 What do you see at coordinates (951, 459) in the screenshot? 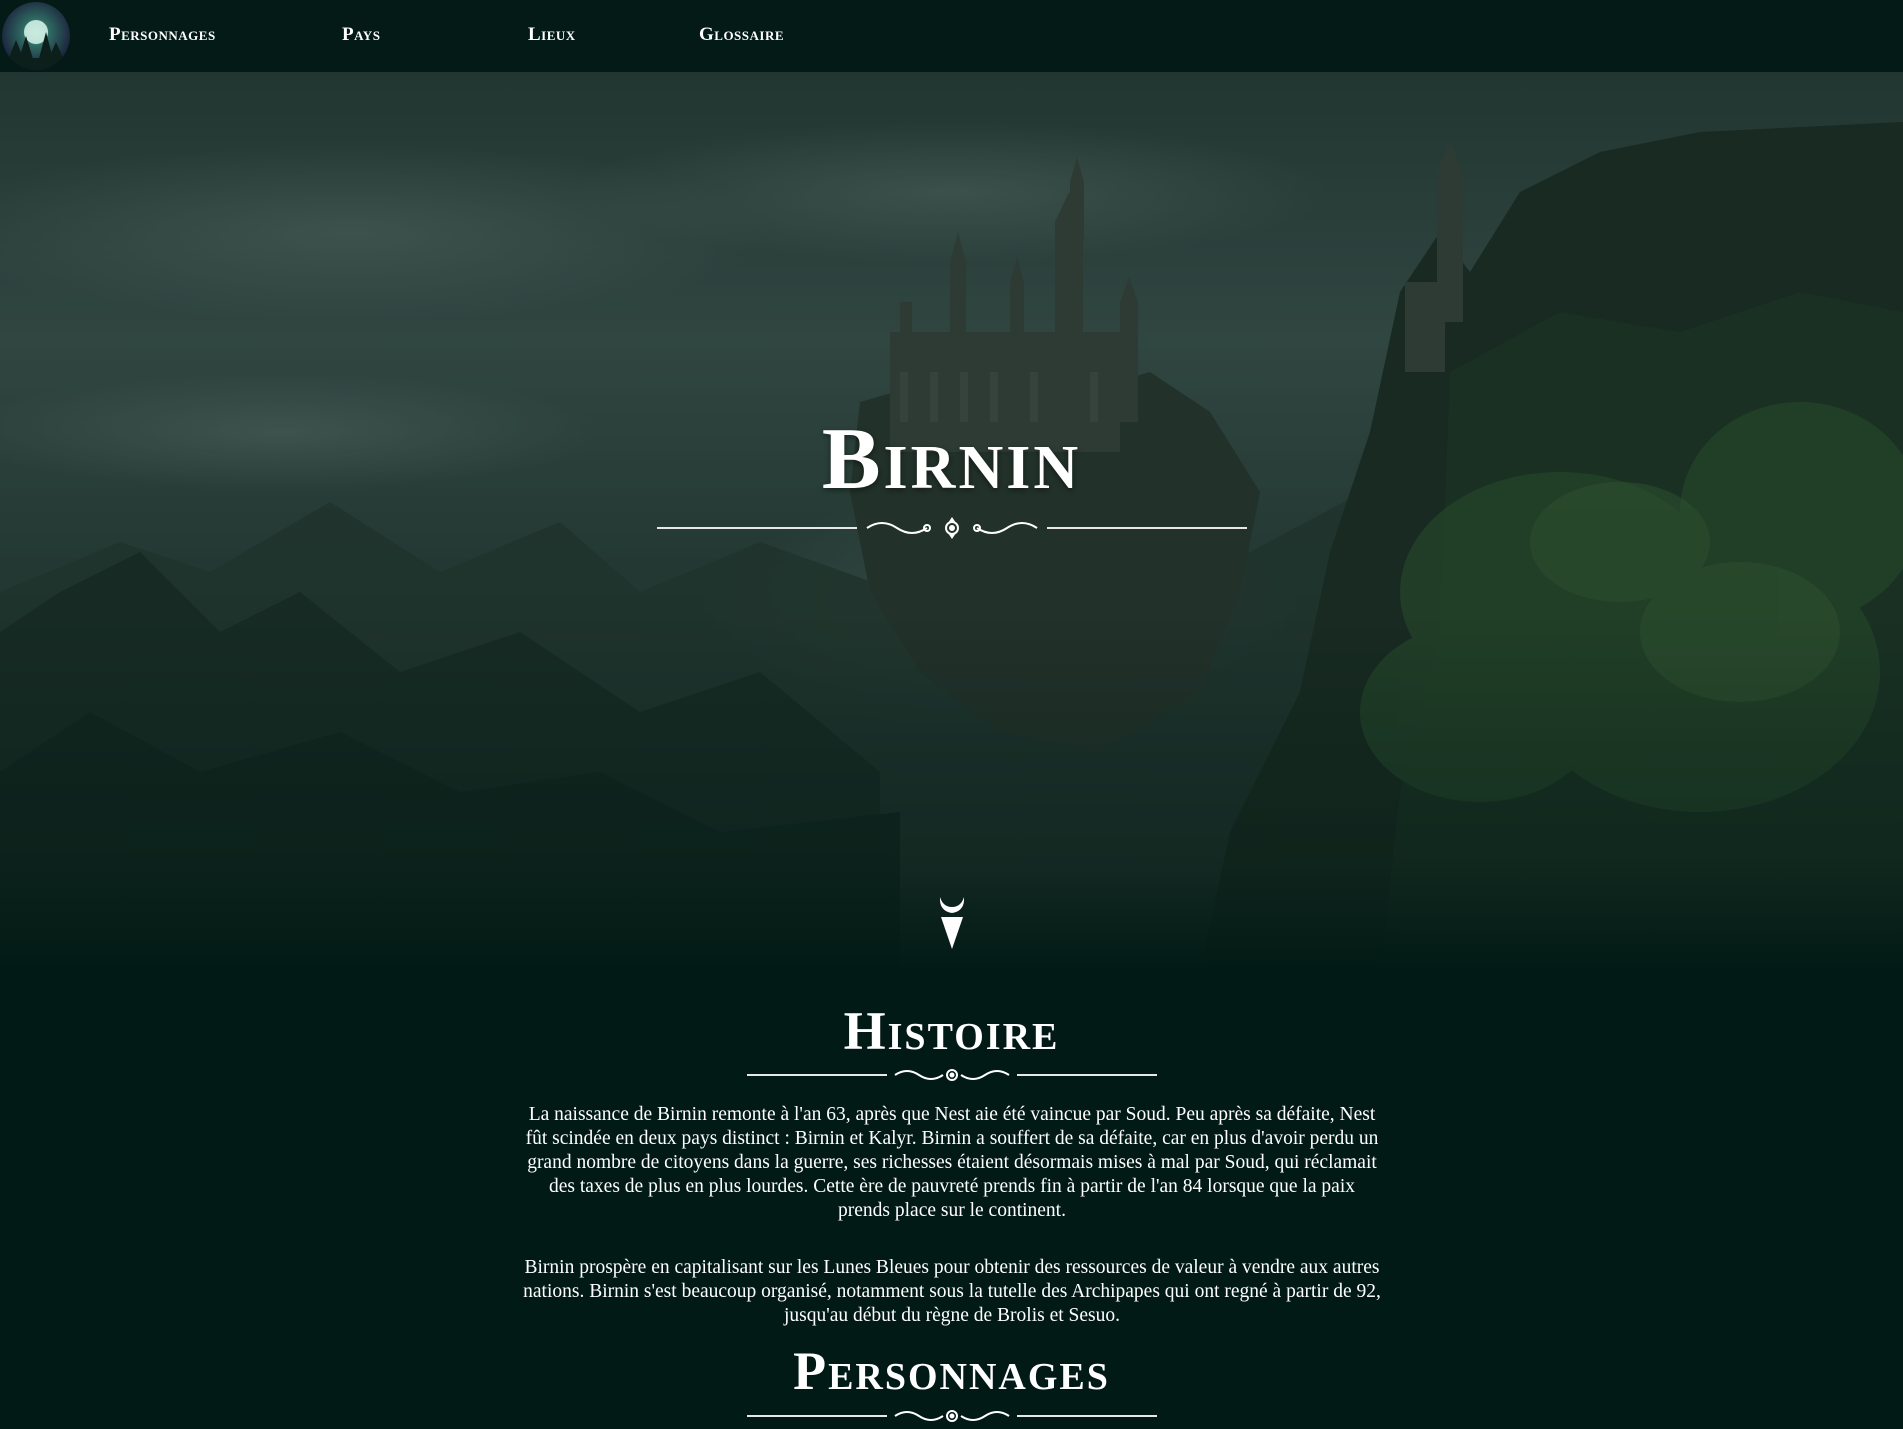
I see `page-title: Birnin` at bounding box center [951, 459].